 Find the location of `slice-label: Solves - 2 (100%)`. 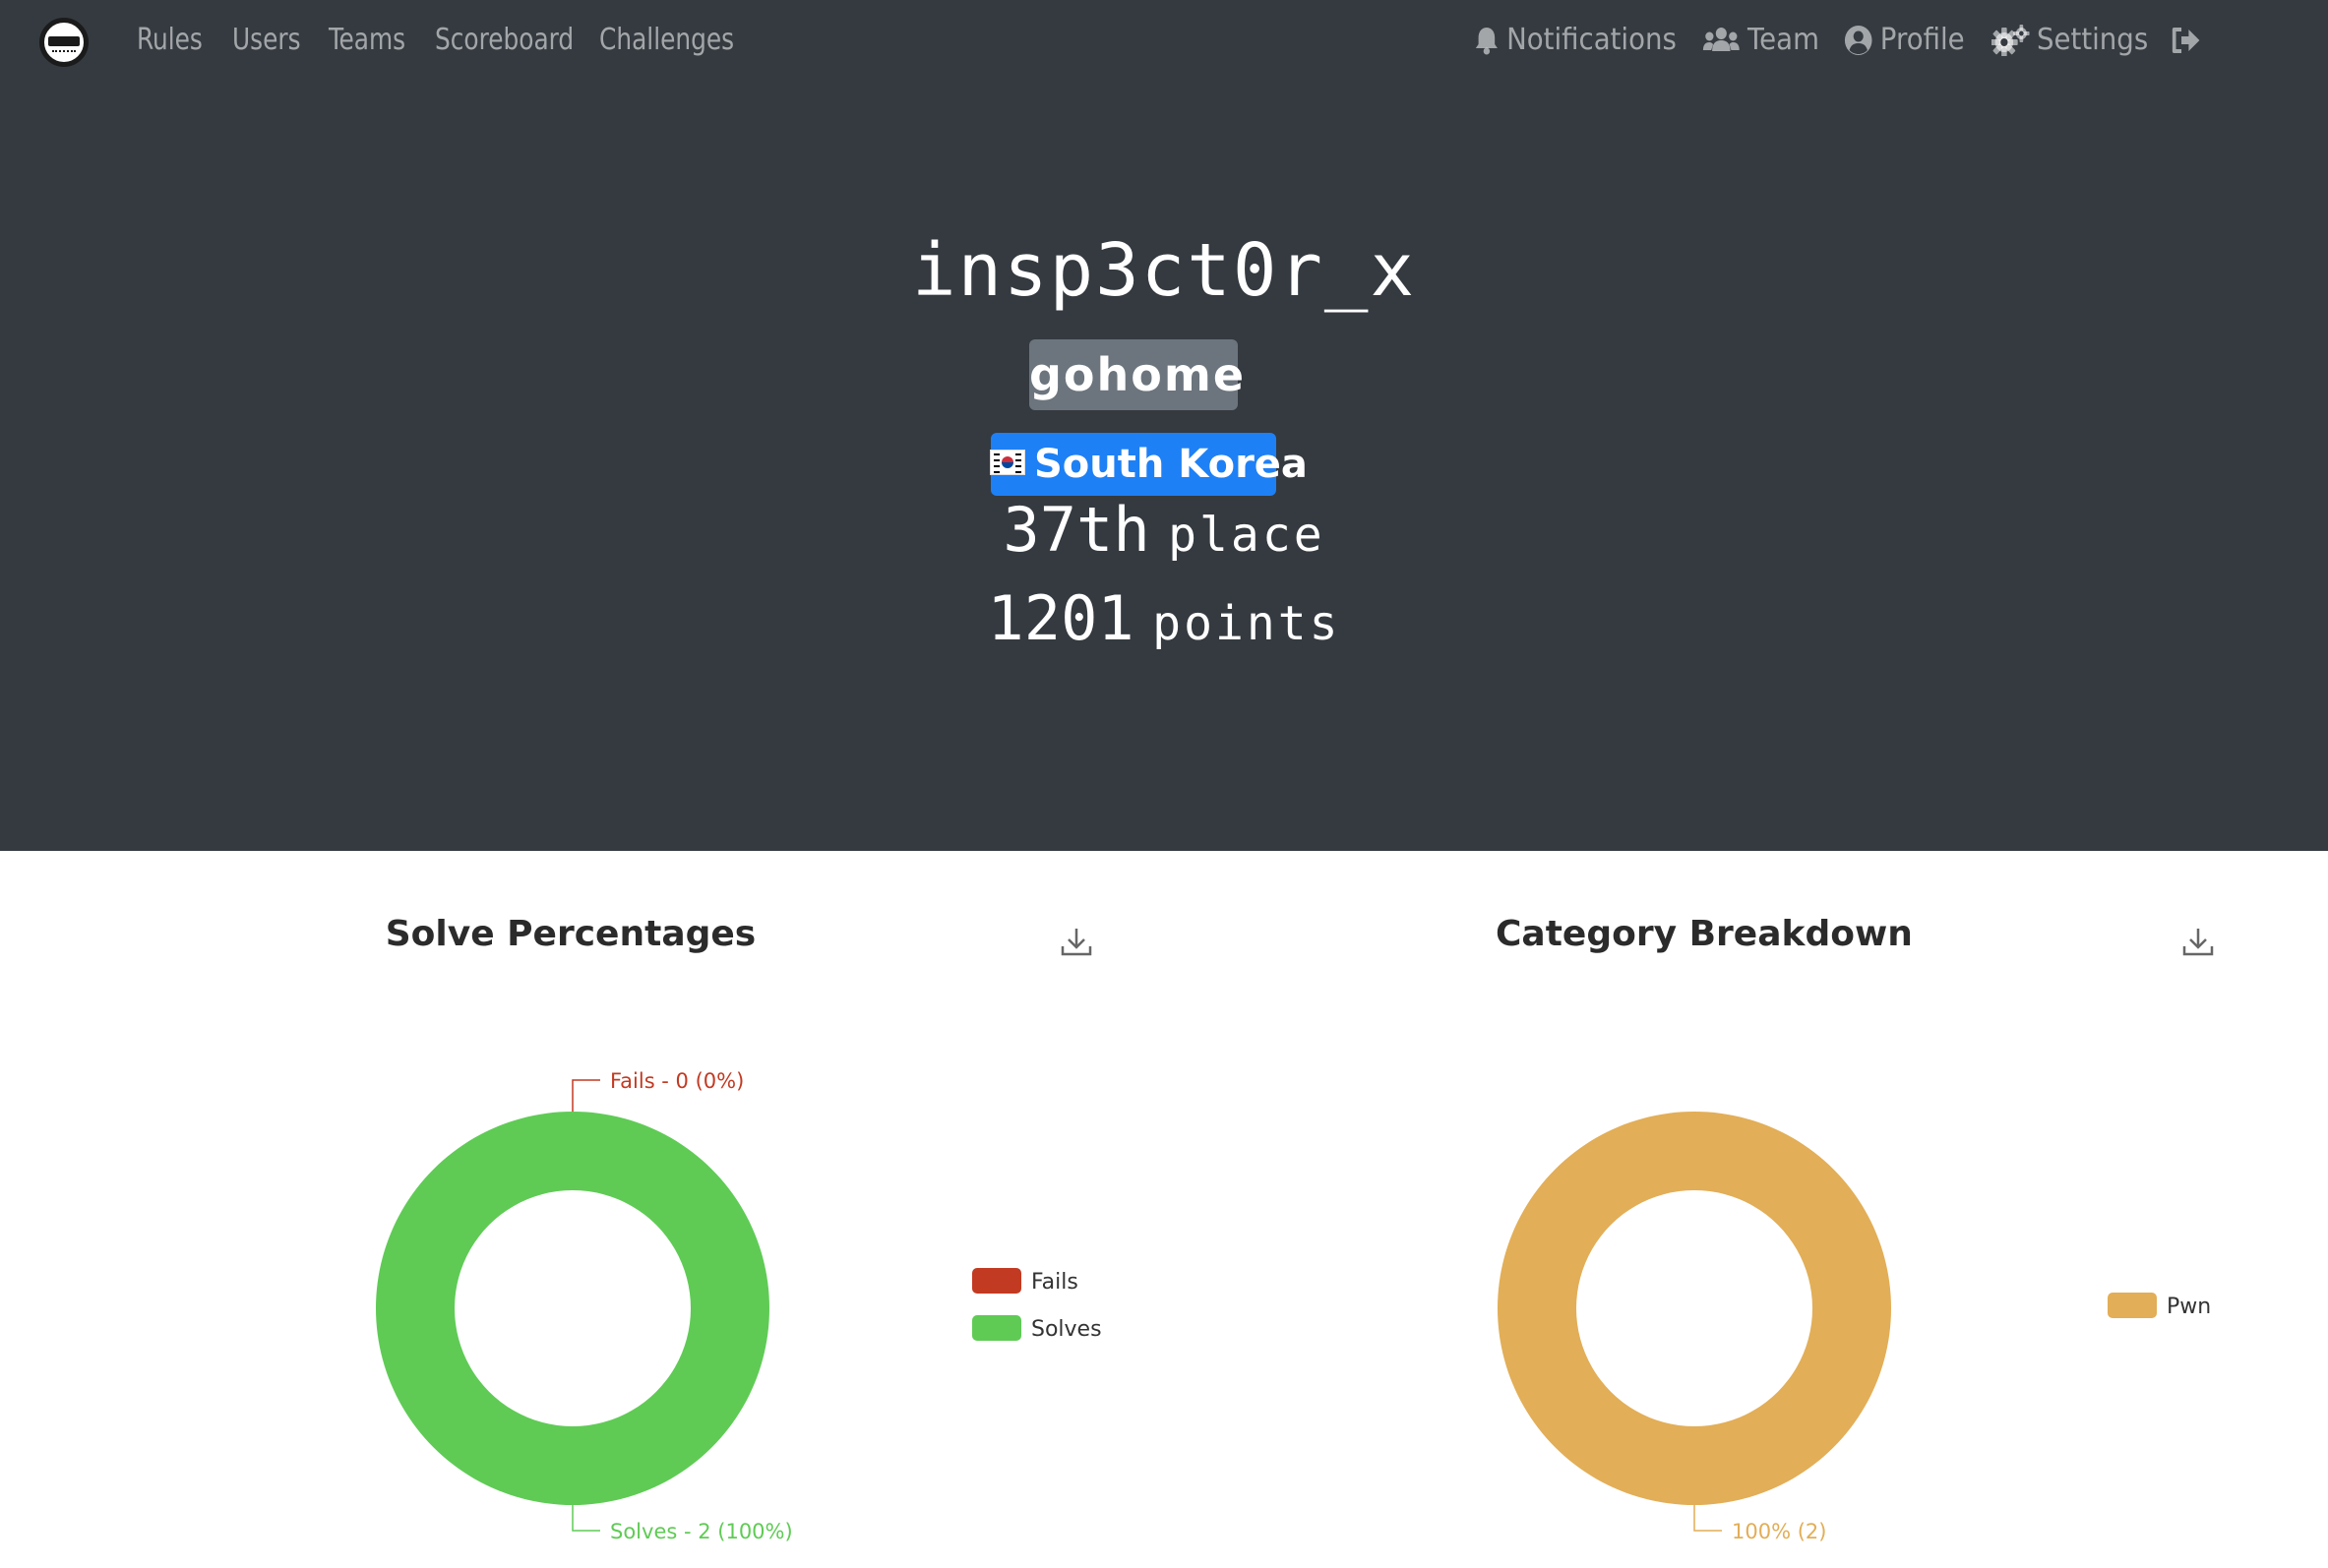

slice-label: Solves - 2 (100%) is located at coordinates (701, 1532).